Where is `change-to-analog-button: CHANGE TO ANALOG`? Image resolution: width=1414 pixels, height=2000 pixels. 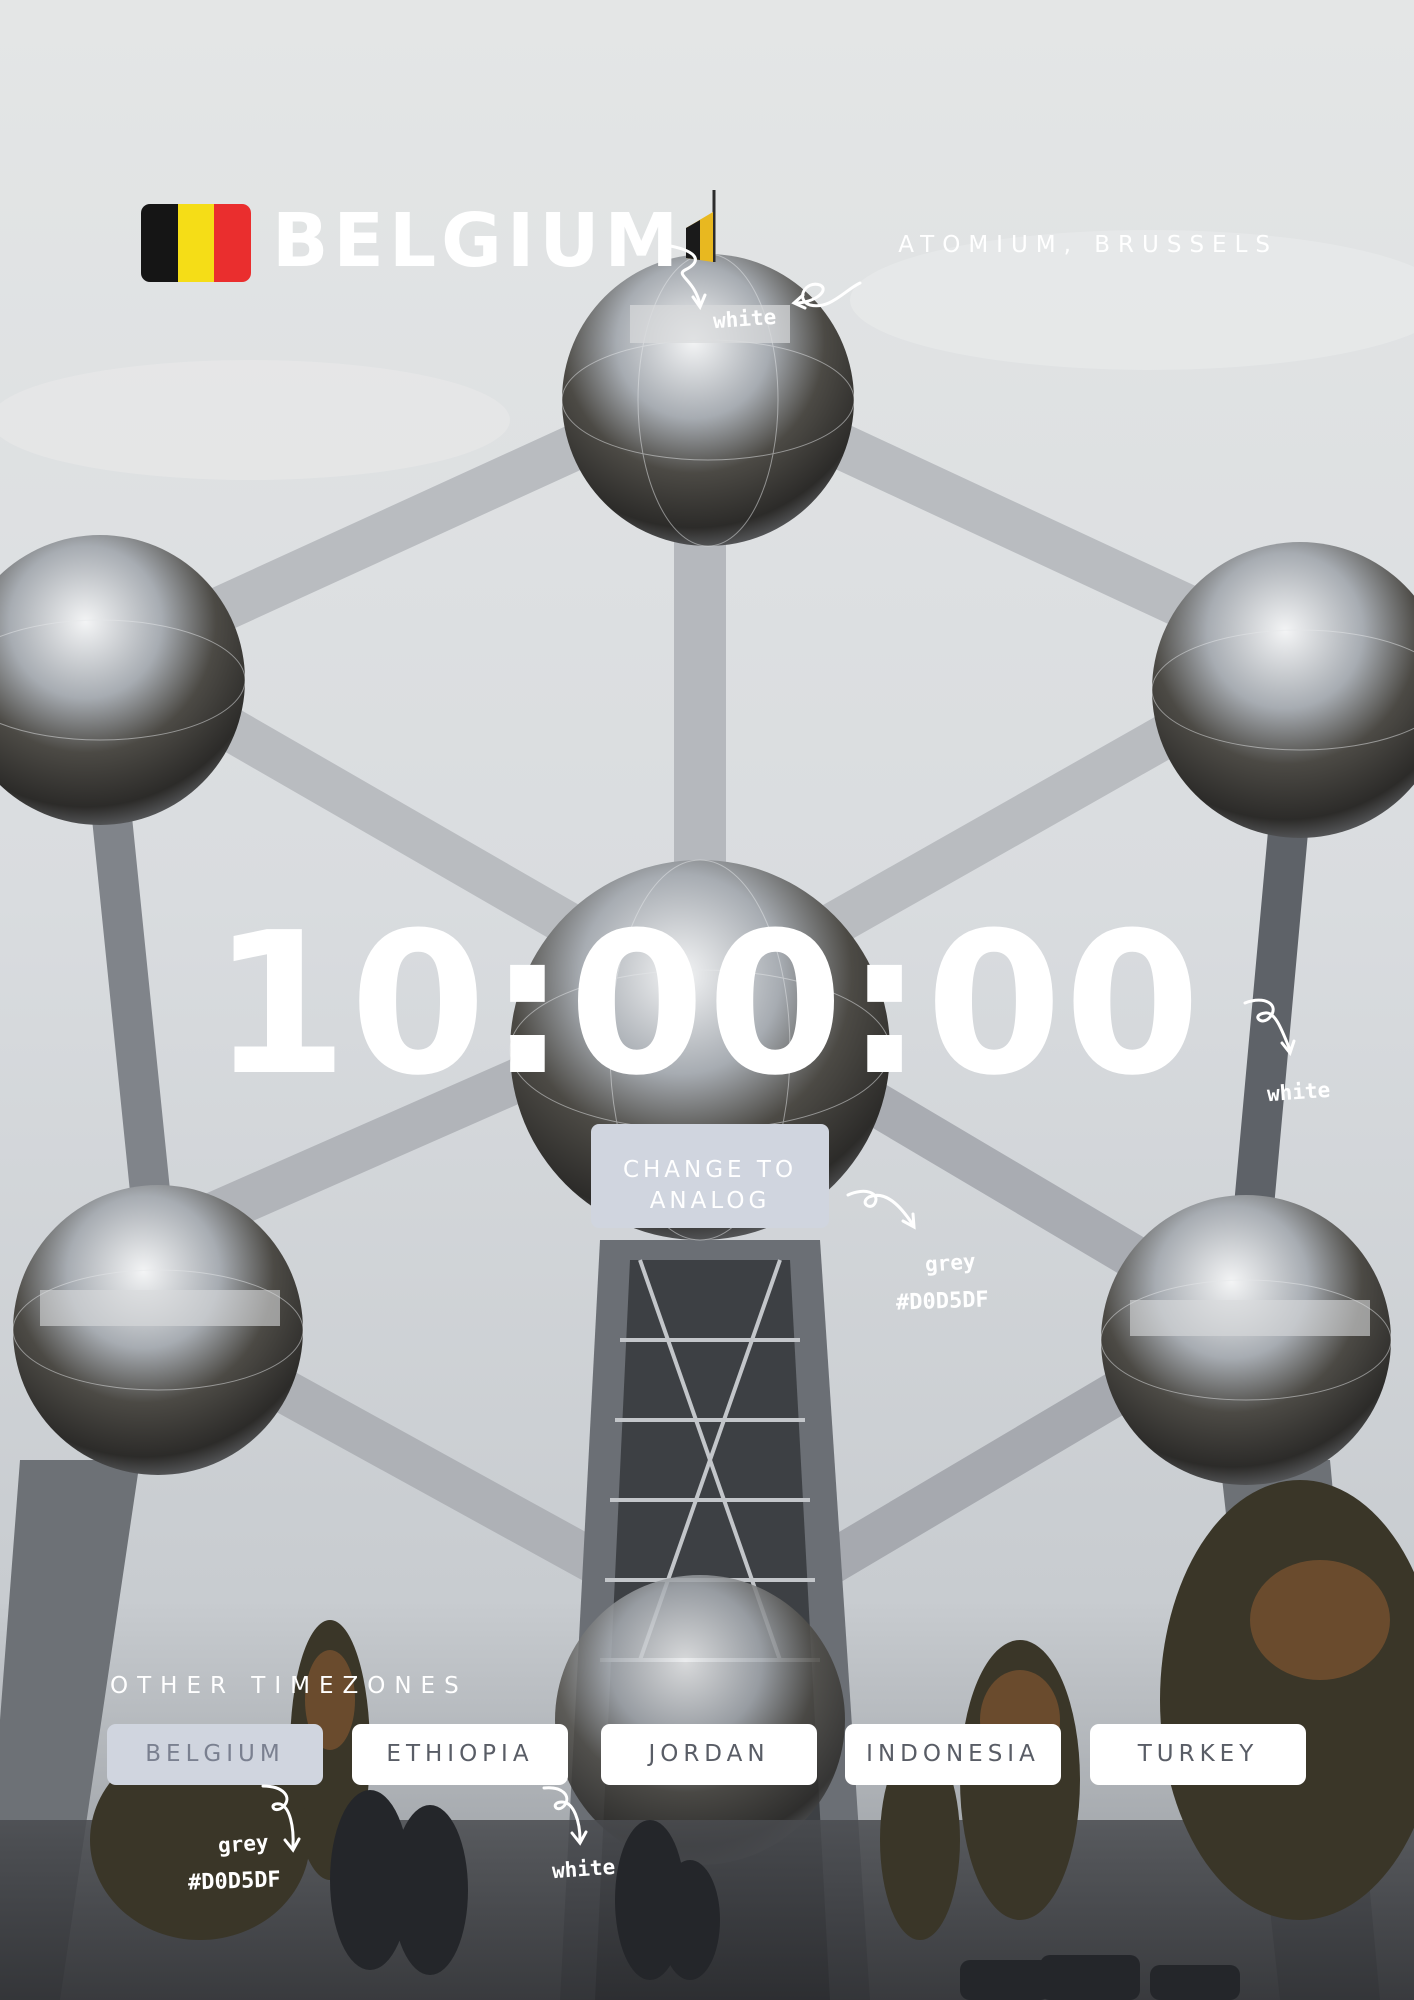
change-to-analog-button: CHANGE TO ANALOG is located at coordinates (710, 1176).